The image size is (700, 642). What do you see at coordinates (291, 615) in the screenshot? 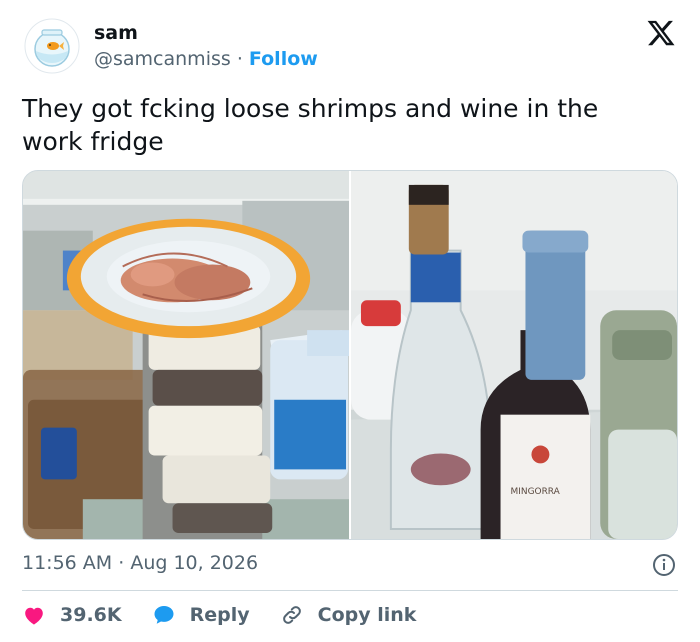
I see `link-icon` at bounding box center [291, 615].